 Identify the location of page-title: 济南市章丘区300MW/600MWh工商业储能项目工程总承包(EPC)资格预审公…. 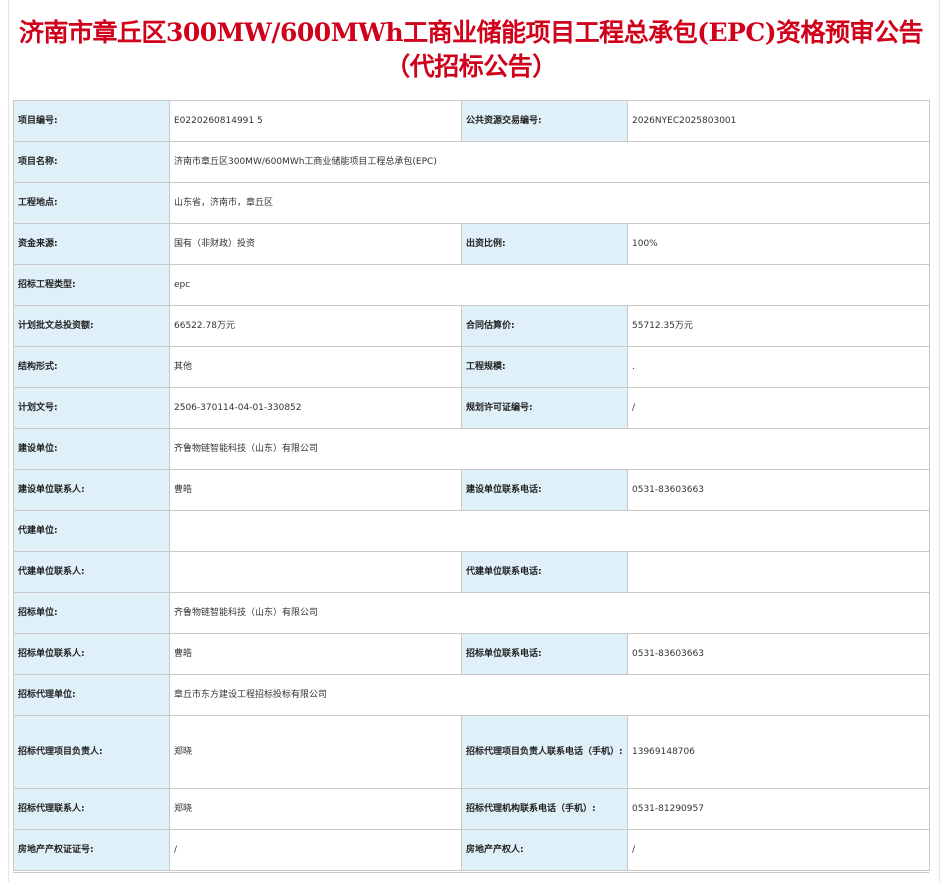
(471, 49).